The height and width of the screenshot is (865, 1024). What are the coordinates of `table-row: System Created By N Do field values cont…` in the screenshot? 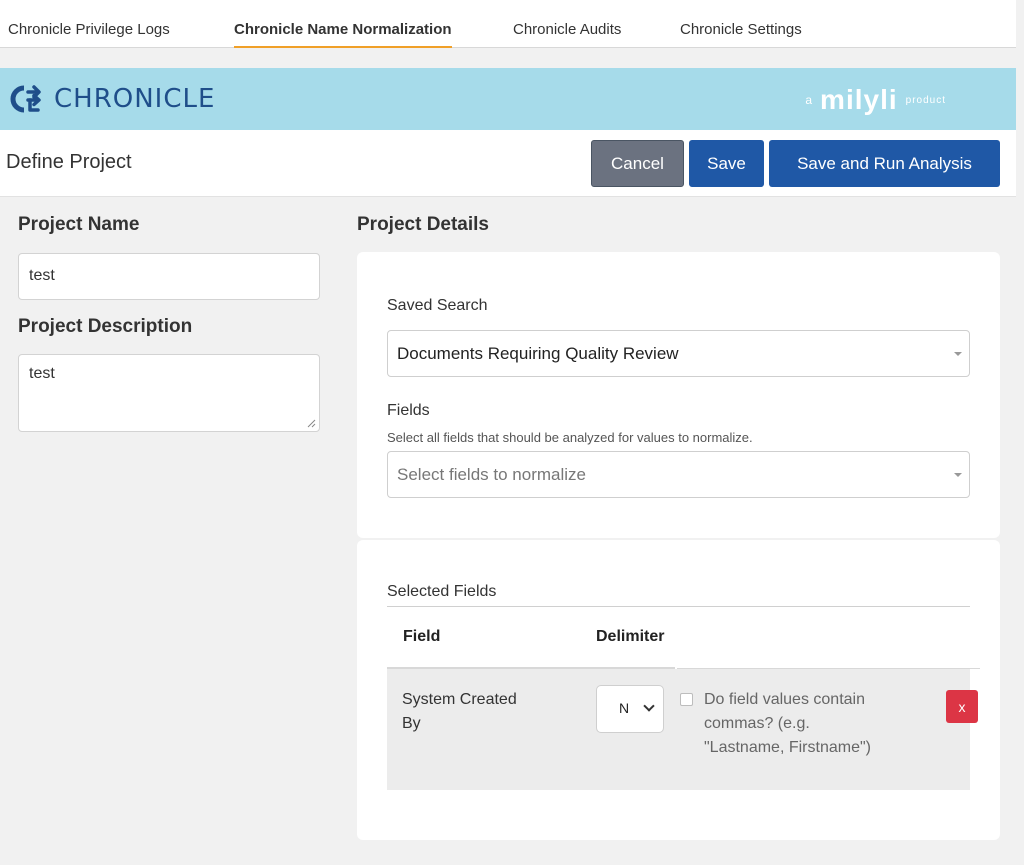 It's located at (678, 729).